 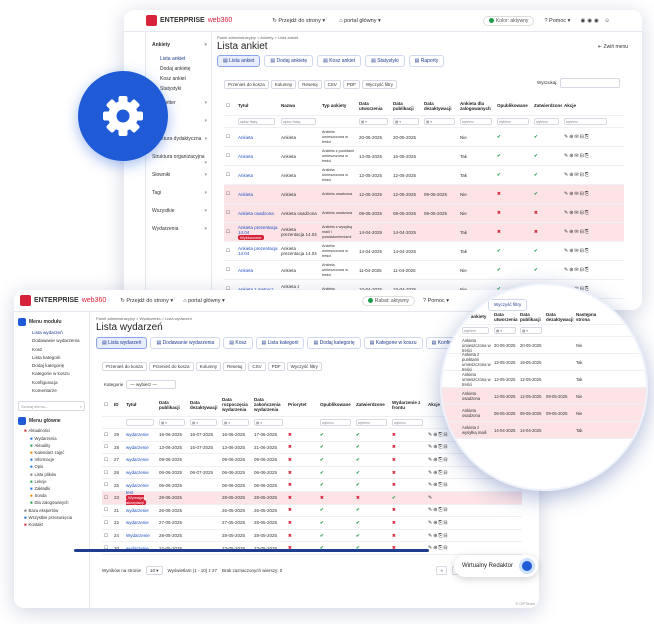 What do you see at coordinates (138, 535) in the screenshot?
I see `front-row-title-link: Wydarzenie` at bounding box center [138, 535].